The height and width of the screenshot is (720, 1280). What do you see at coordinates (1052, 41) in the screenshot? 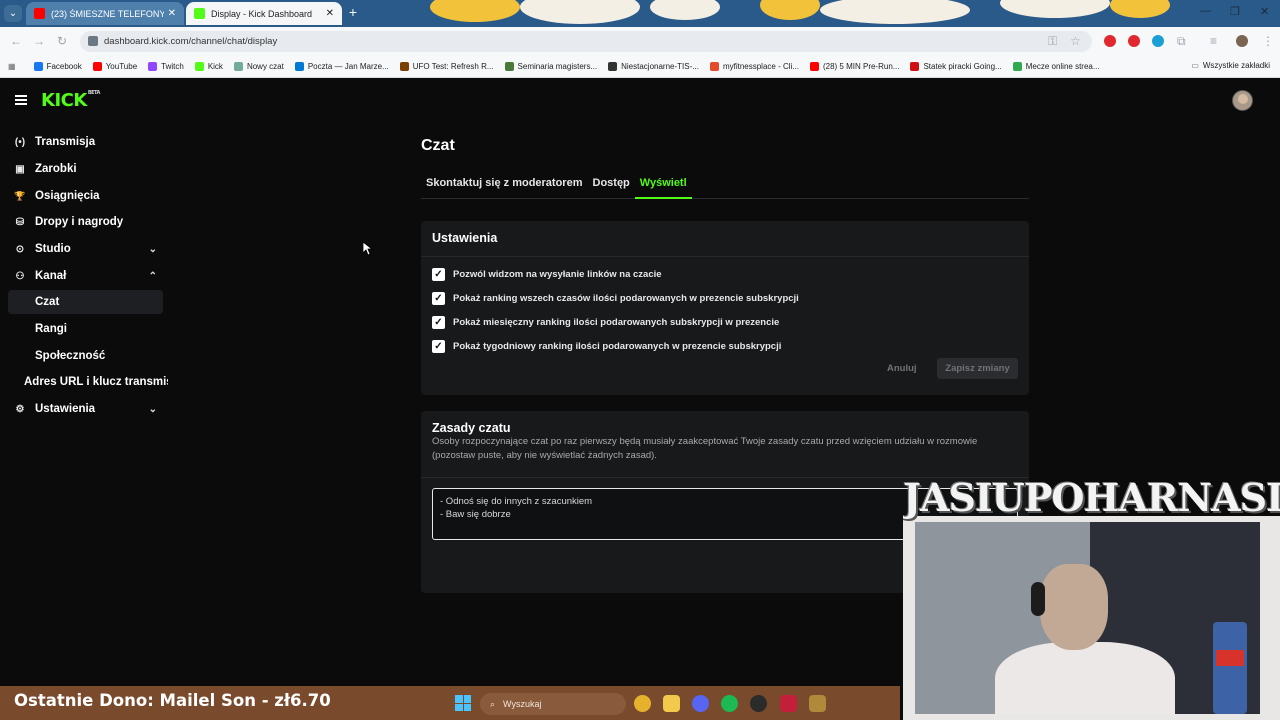
I see `password-key-icon: ⚿` at bounding box center [1052, 41].